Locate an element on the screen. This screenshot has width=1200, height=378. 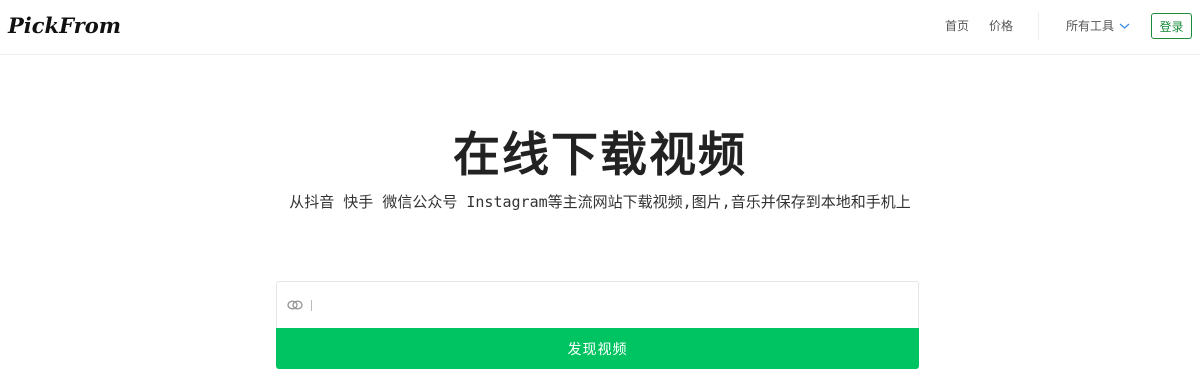
nav-price-link: 价格 is located at coordinates (1001, 25).